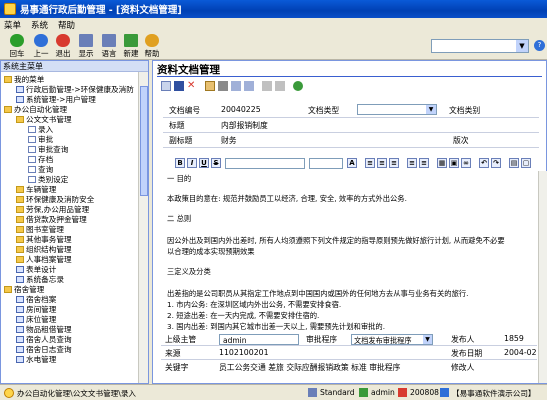 The width and height of the screenshot is (547, 400). I want to click on underline-button: U, so click(204, 163).